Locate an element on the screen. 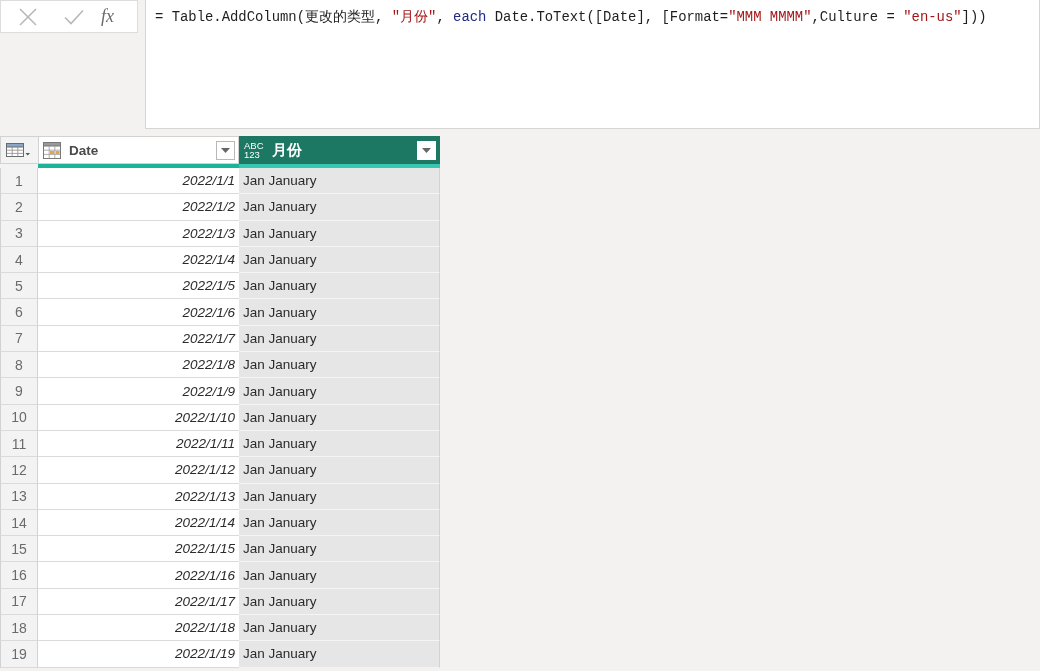  row-number: 19 is located at coordinates (19, 654).